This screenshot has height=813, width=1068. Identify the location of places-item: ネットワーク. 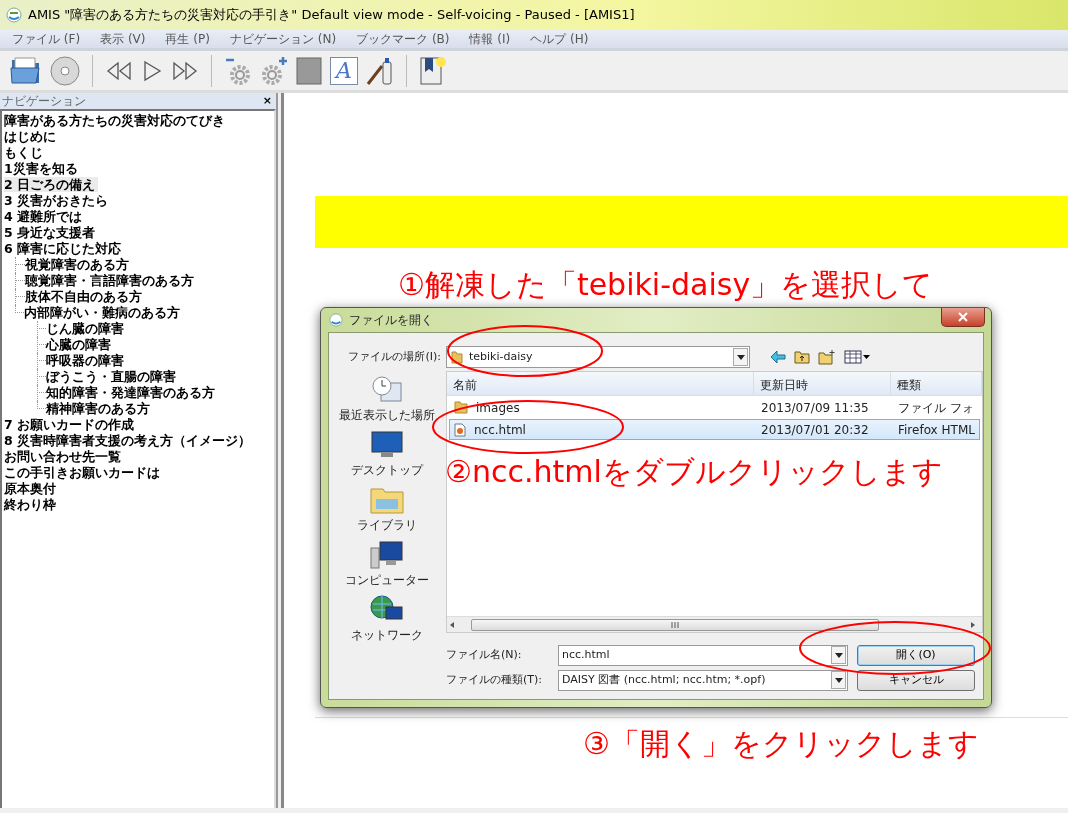
(387, 619).